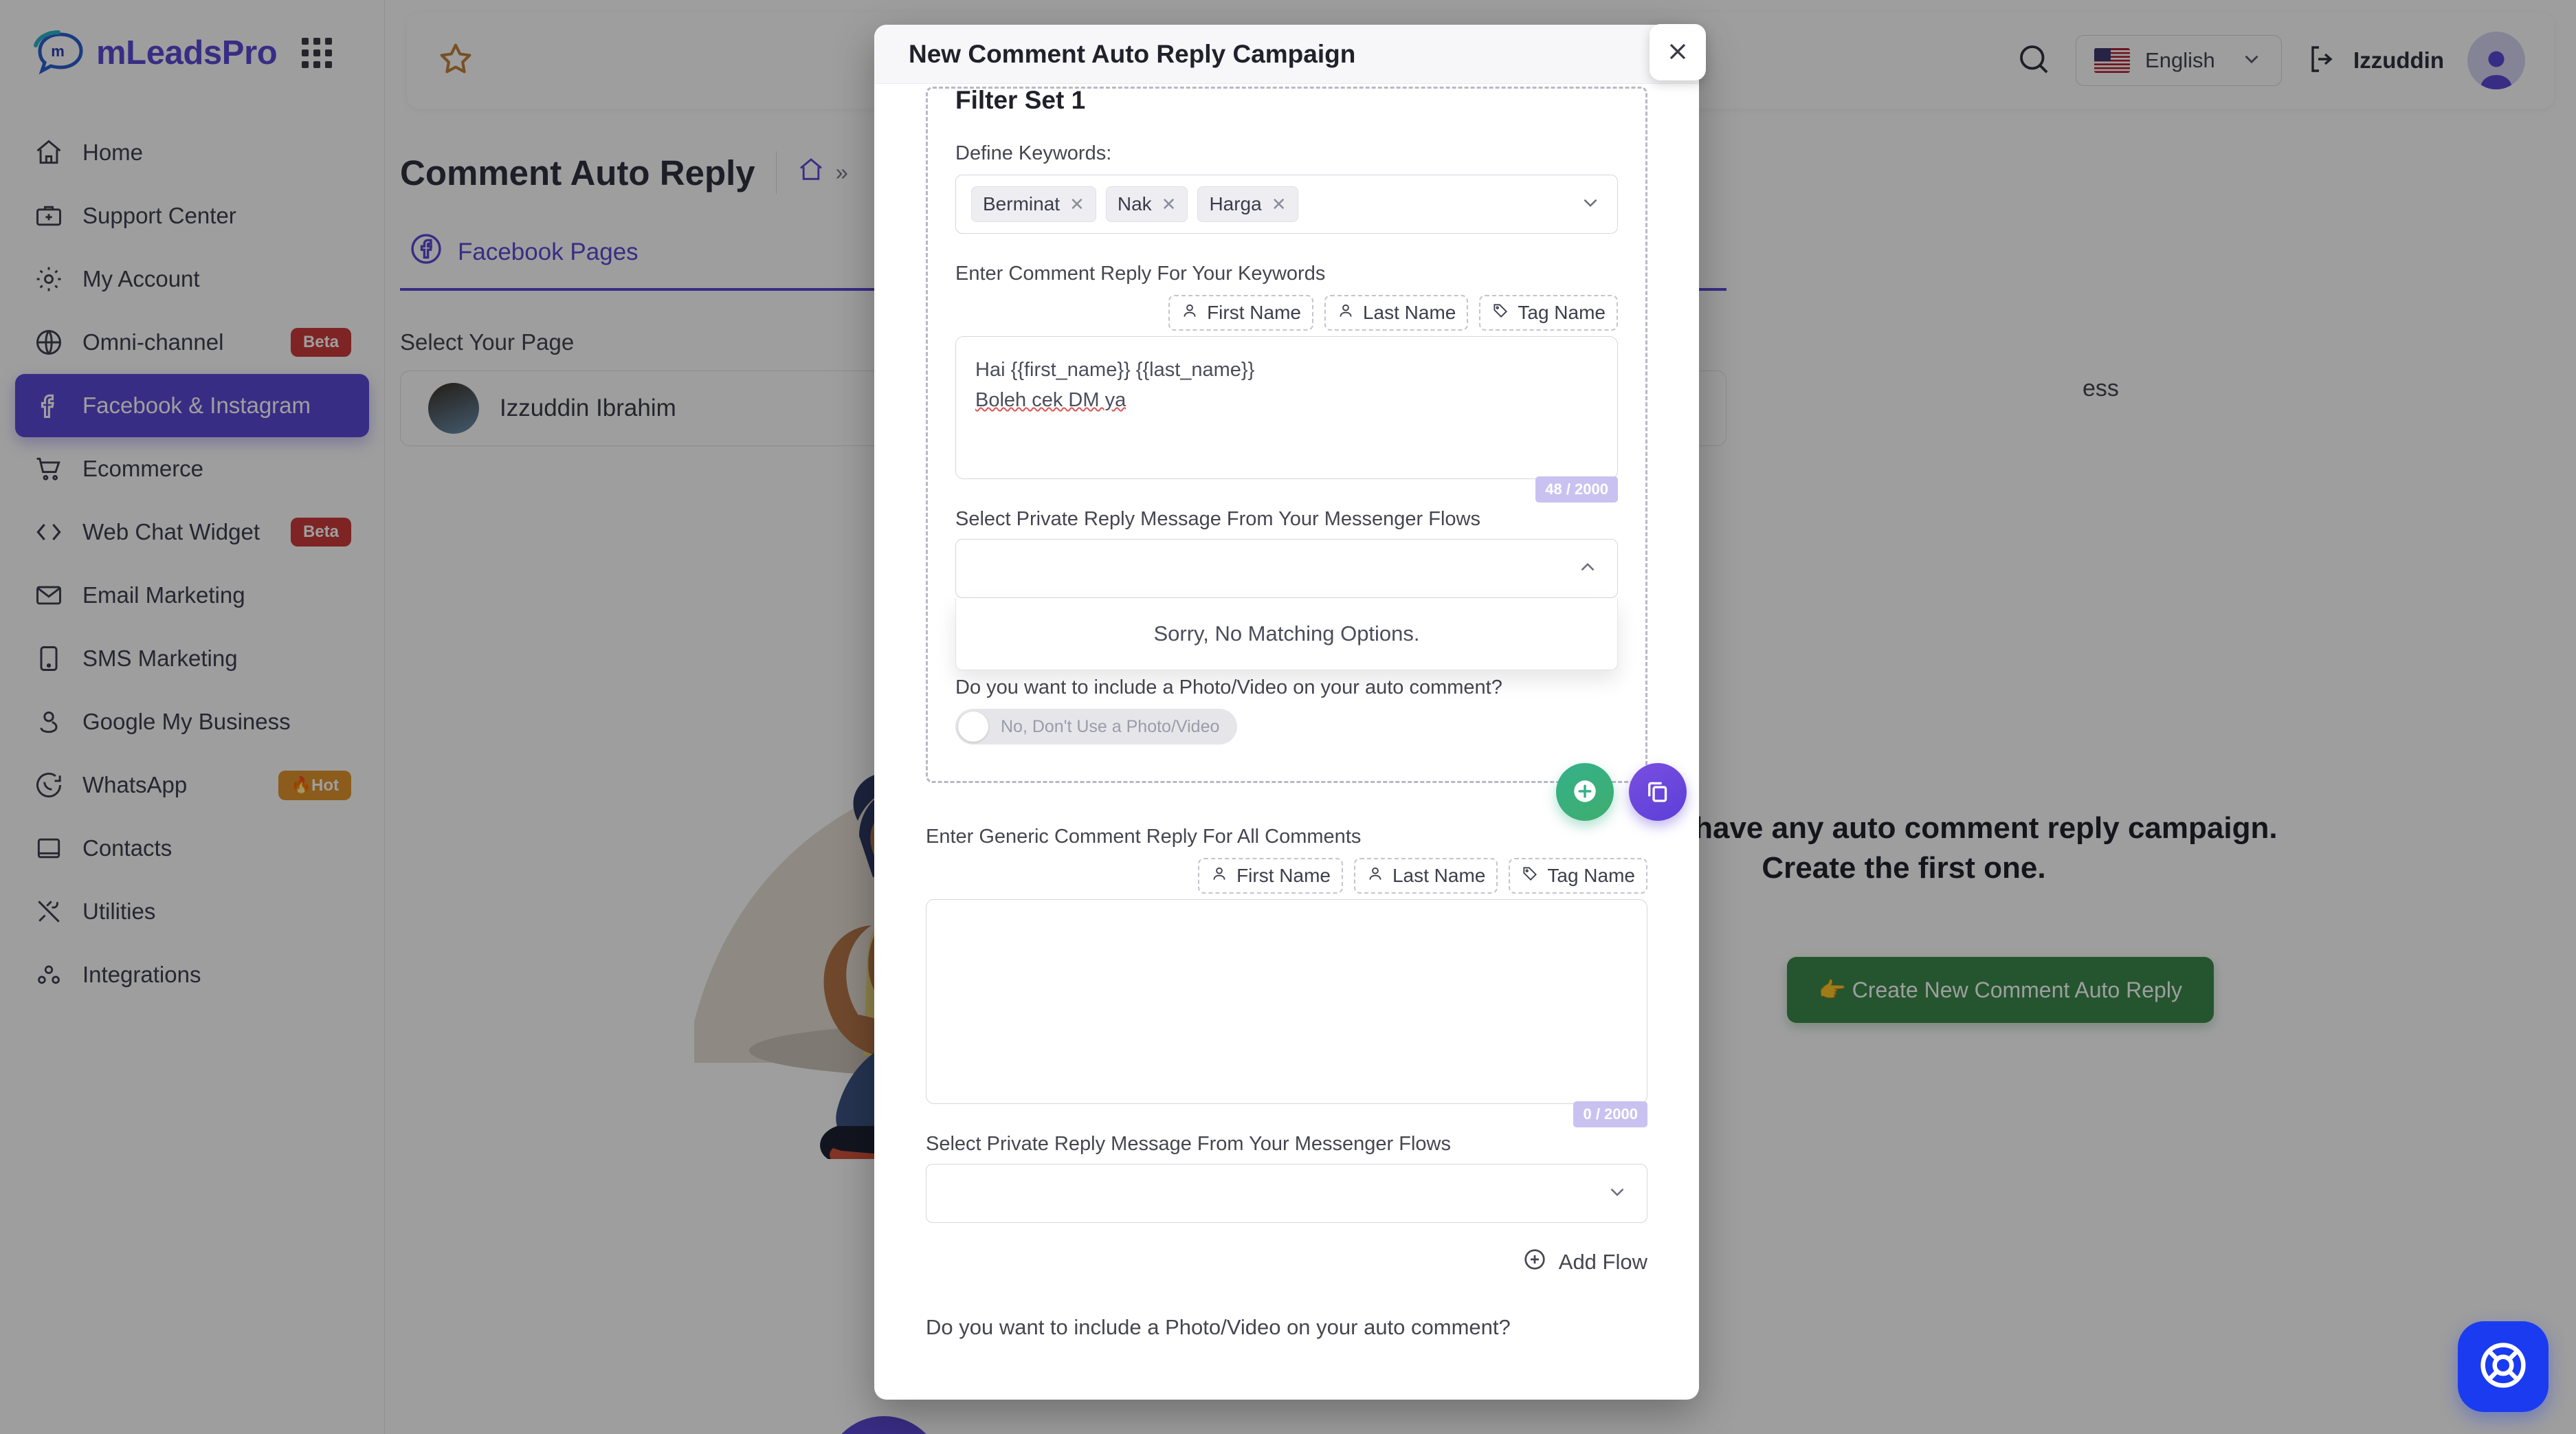  I want to click on define-keywords-label: Define Keywords:, so click(1033, 153).